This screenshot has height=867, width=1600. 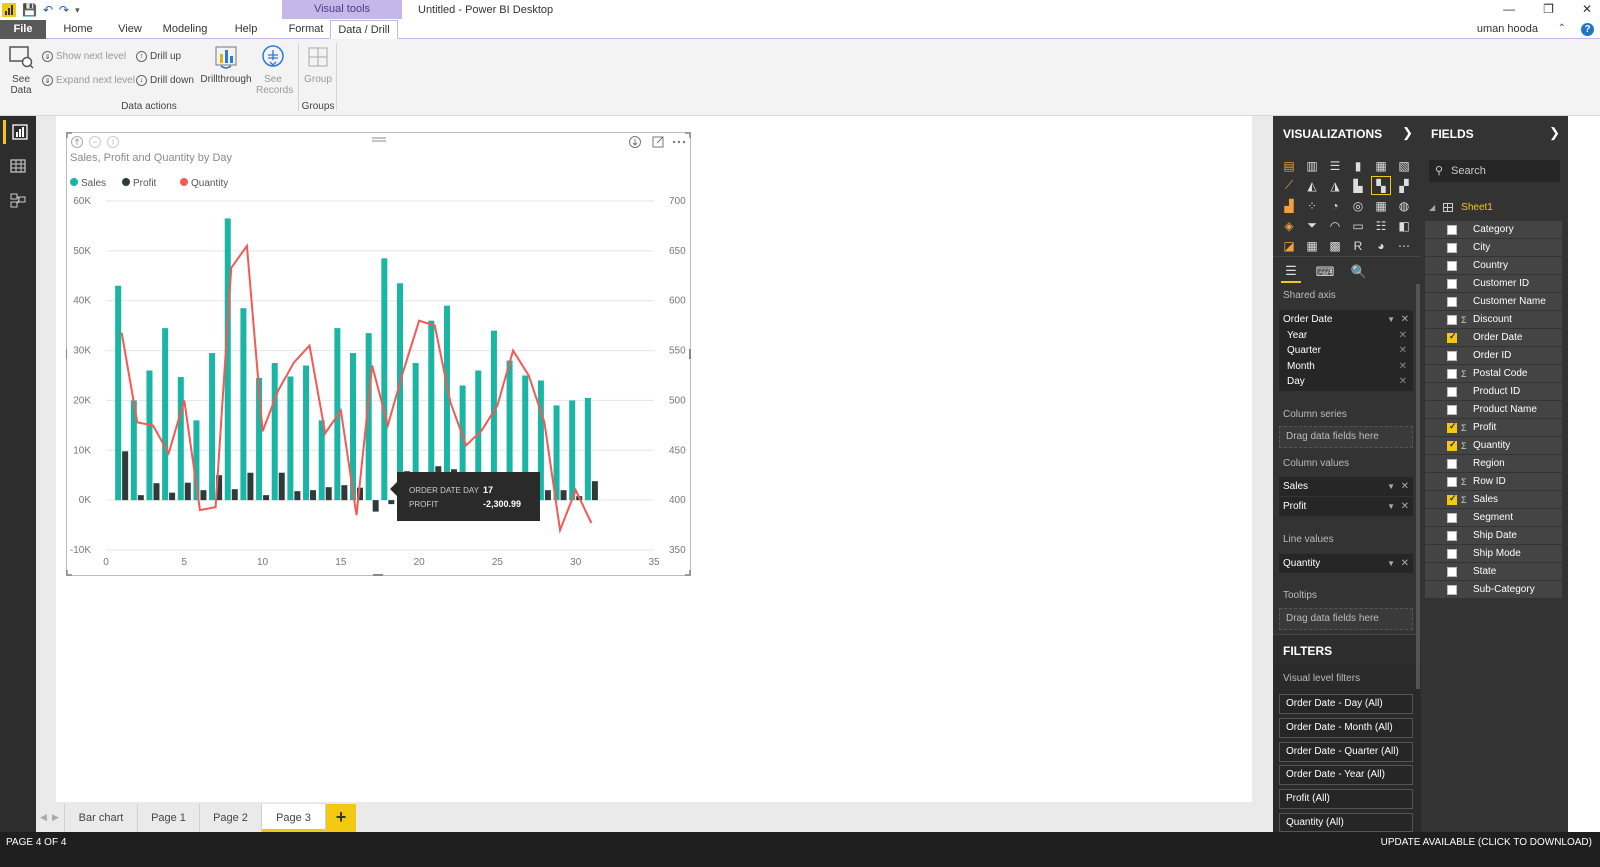 I want to click on field-row: Segment, so click(x=1493, y=517).